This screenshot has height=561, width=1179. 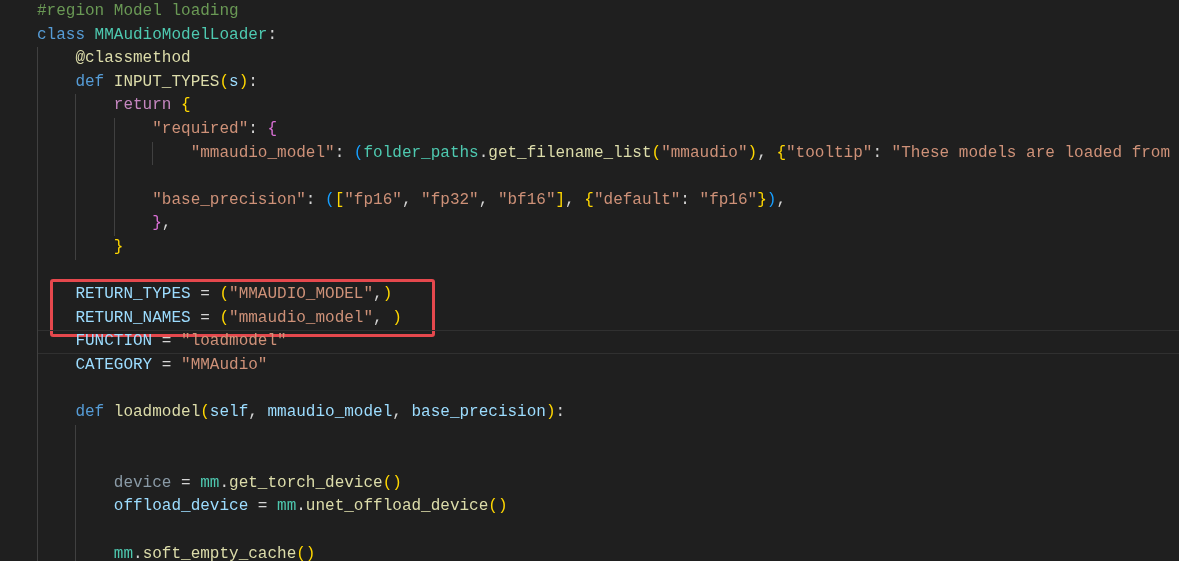 What do you see at coordinates (233, 295) in the screenshot?
I see `code-line: RETURN_TYPES = ("MMAUDIO_MODEL",)` at bounding box center [233, 295].